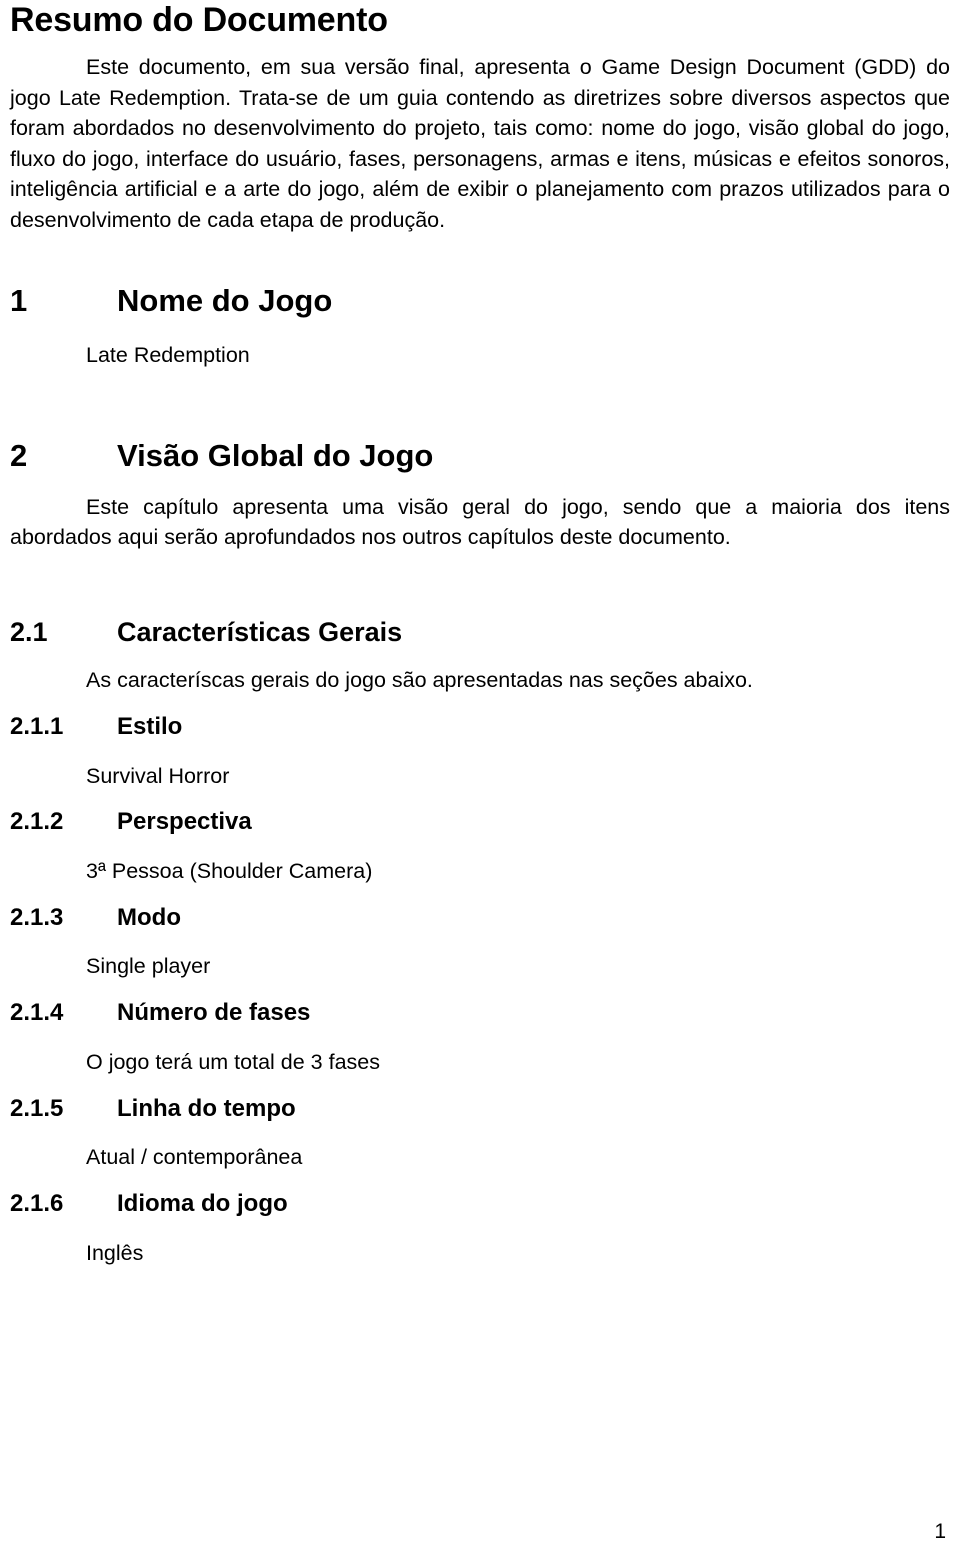 This screenshot has width=960, height=1550. What do you see at coordinates (148, 966) in the screenshot?
I see `section-2-1-3-body: Single player` at bounding box center [148, 966].